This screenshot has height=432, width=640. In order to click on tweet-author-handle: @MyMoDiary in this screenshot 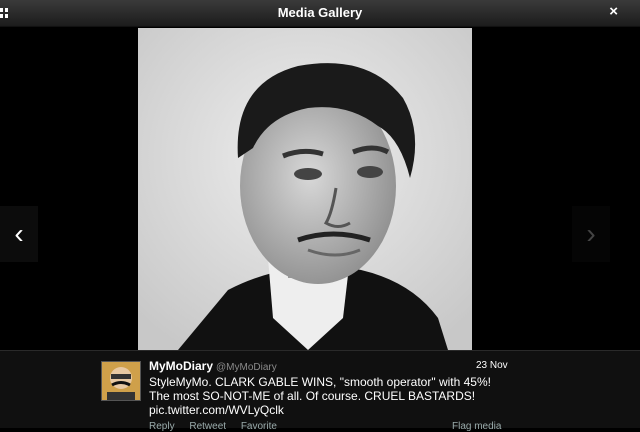, I will do `click(246, 367)`.